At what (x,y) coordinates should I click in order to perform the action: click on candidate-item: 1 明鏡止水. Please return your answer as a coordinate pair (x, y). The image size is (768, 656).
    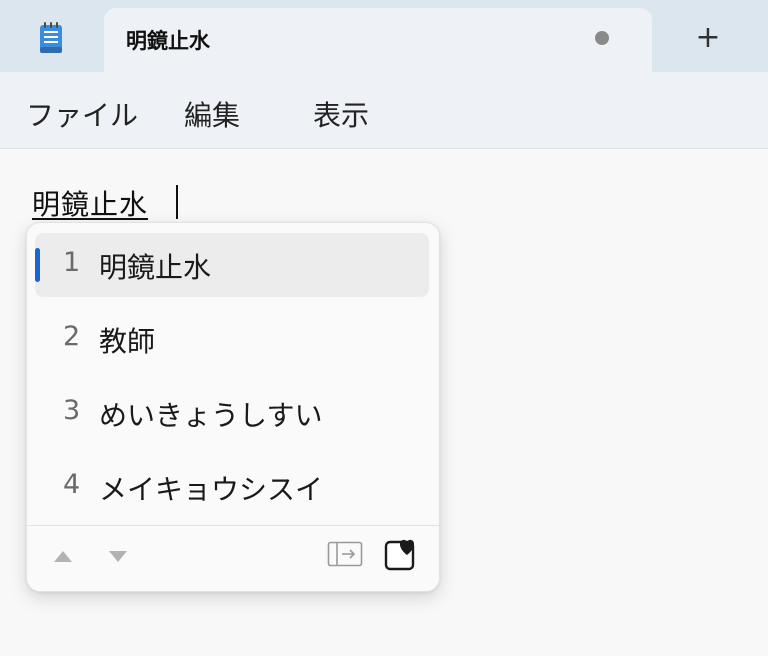
    Looking at the image, I should click on (232, 265).